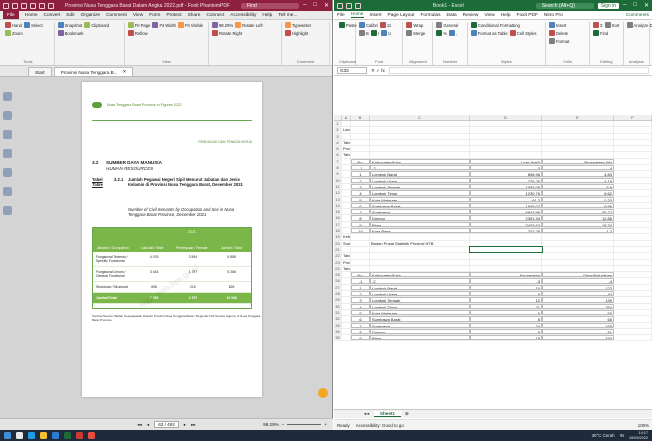 The width and height of the screenshot is (652, 441). Describe the element at coordinates (420, 117) in the screenshot. I see `column-header-c: C` at that location.